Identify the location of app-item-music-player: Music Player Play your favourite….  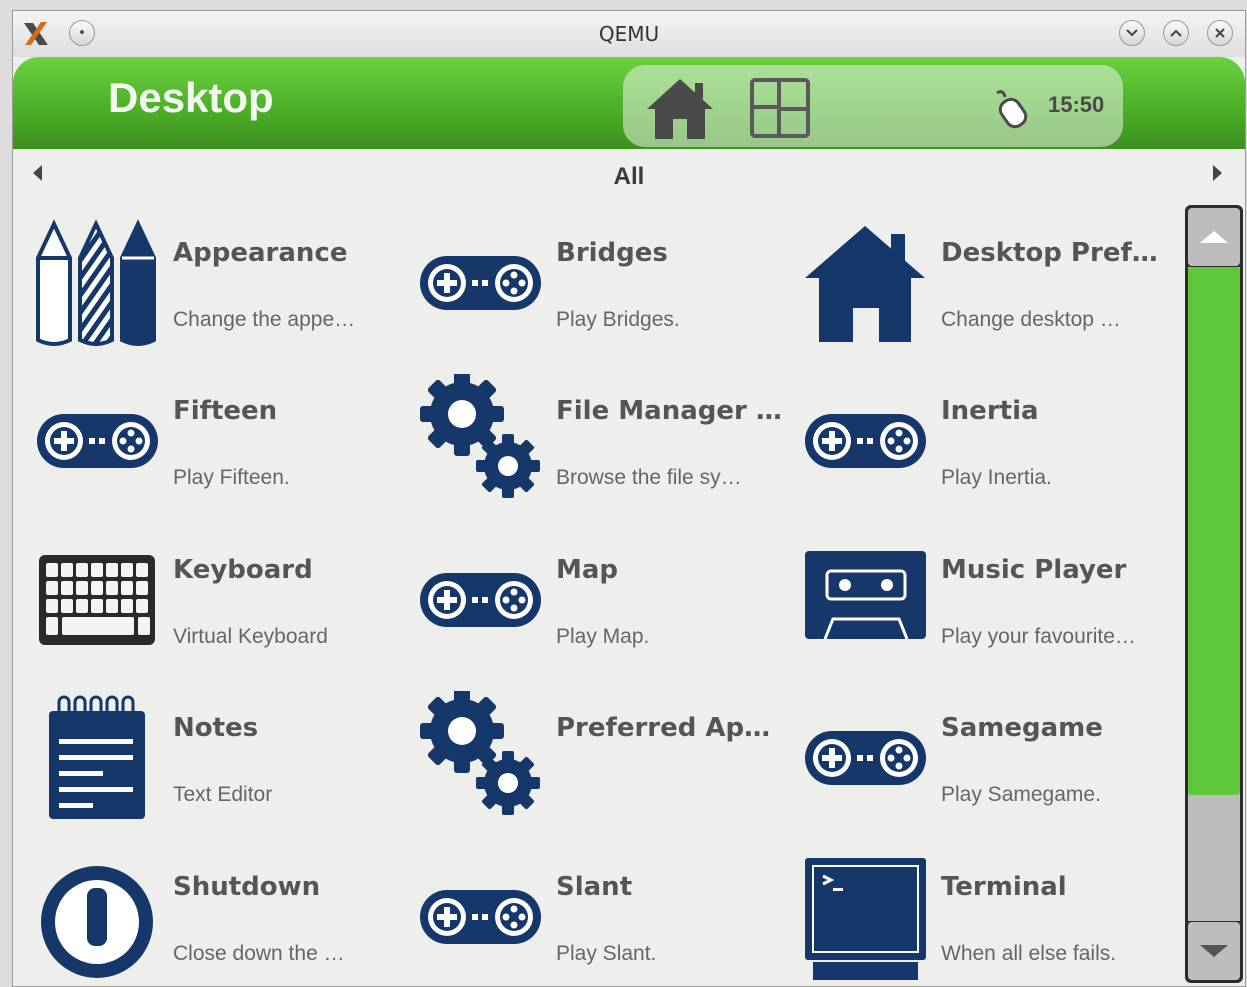
(971, 608).